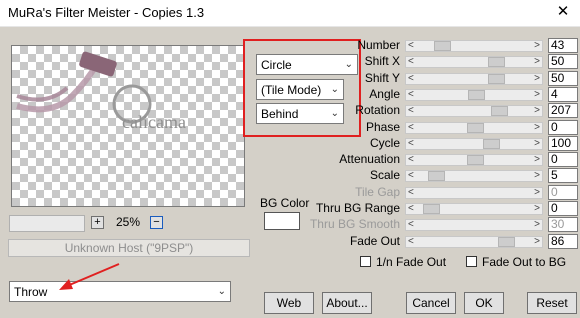 Image resolution: width=580 pixels, height=318 pixels. I want to click on slider-value-field: 5, so click(563, 175).